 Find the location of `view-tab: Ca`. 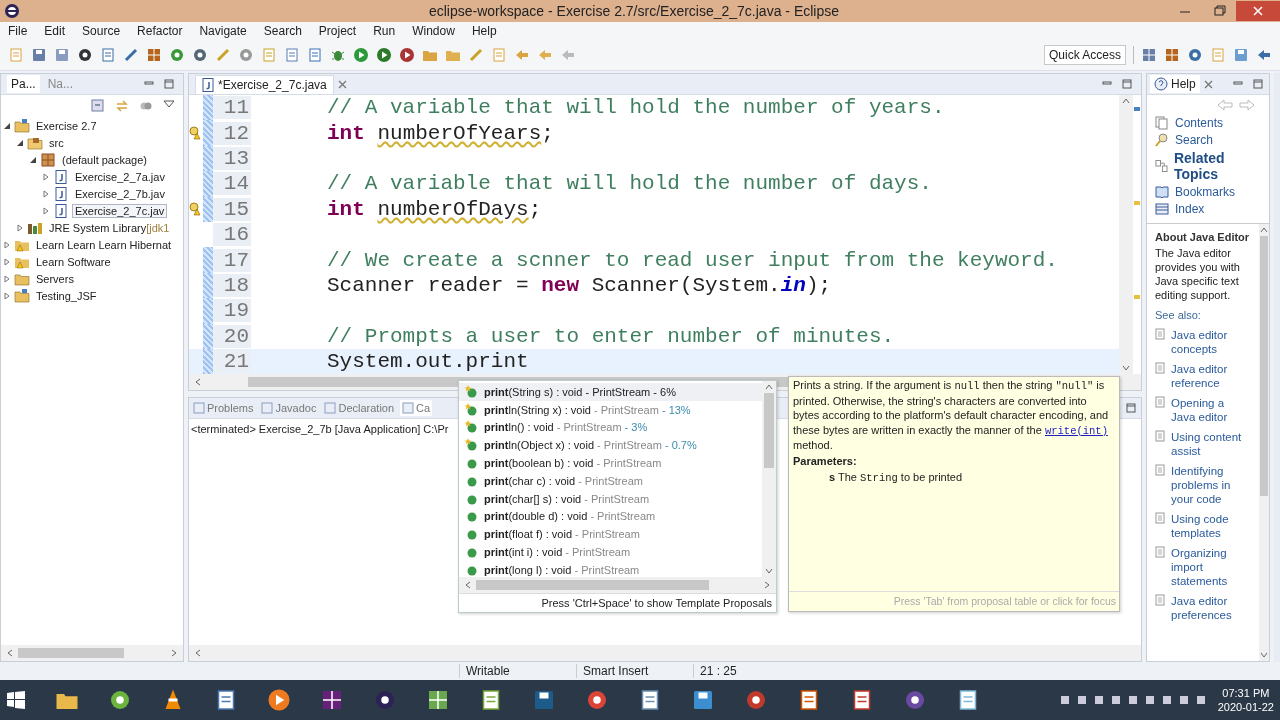

view-tab: Ca is located at coordinates (416, 408).